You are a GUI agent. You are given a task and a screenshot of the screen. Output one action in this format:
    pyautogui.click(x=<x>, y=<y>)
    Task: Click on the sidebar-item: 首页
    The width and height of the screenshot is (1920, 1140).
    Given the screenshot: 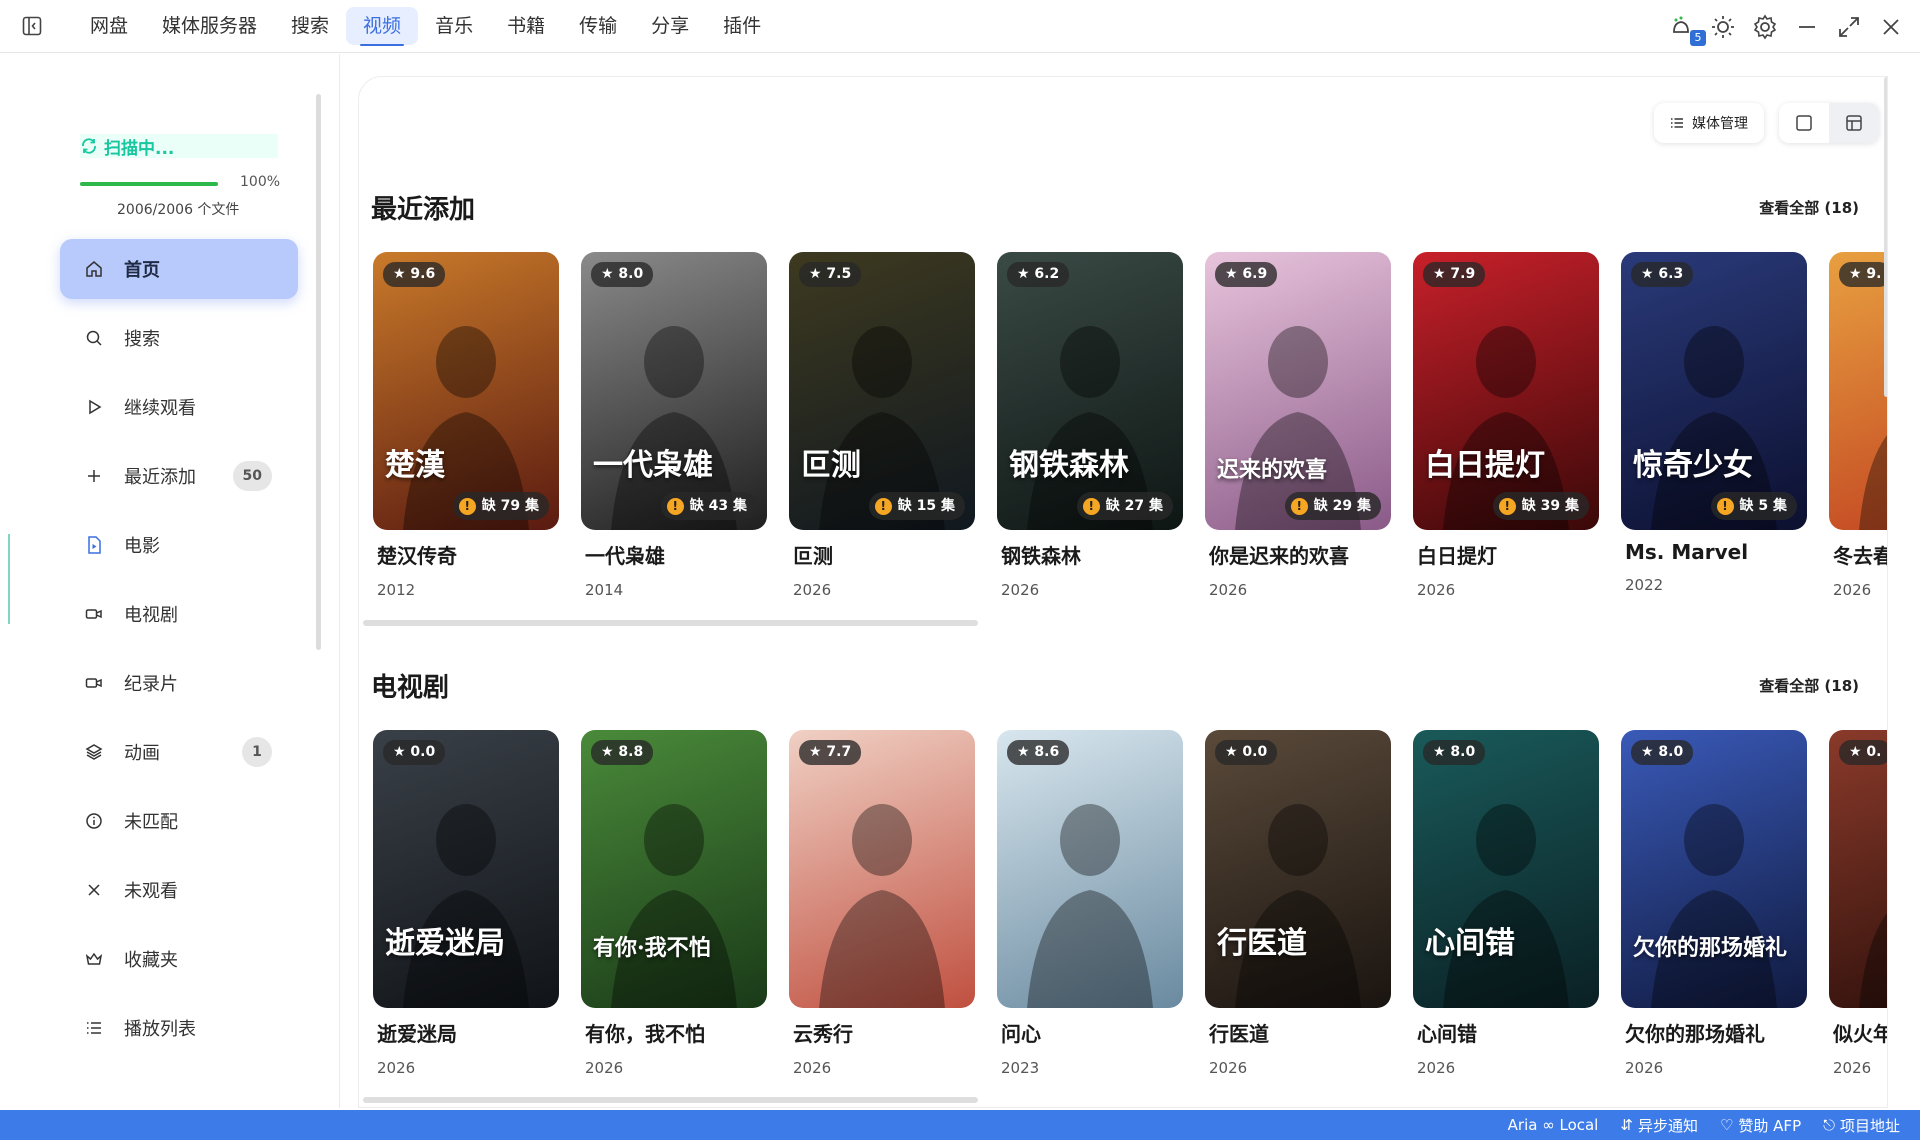 What is the action you would take?
    pyautogui.click(x=179, y=269)
    